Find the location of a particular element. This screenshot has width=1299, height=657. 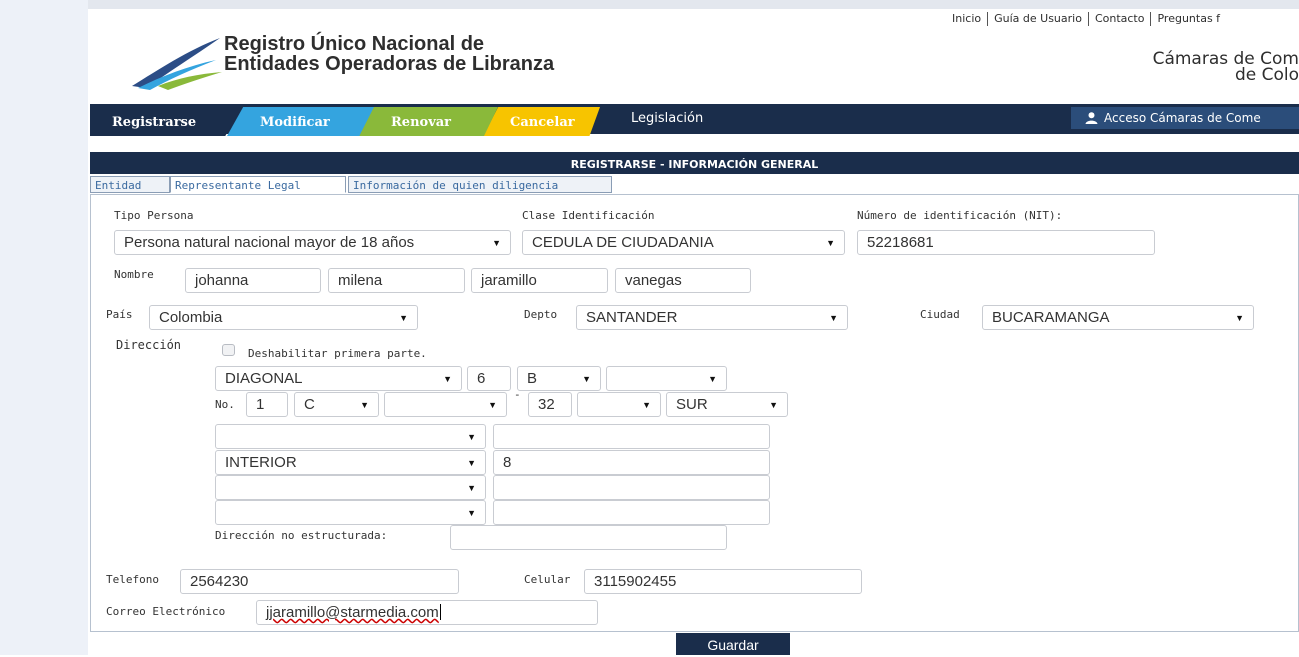

link-guia-usuario: Guía de Usuario is located at coordinates (1038, 18).